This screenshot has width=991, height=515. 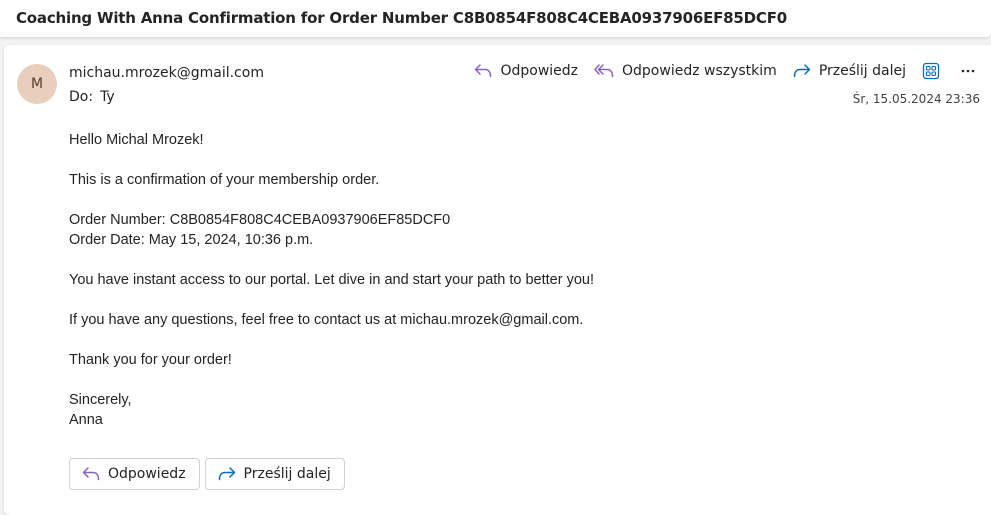 What do you see at coordinates (86, 420) in the screenshot?
I see `signature: Anna` at bounding box center [86, 420].